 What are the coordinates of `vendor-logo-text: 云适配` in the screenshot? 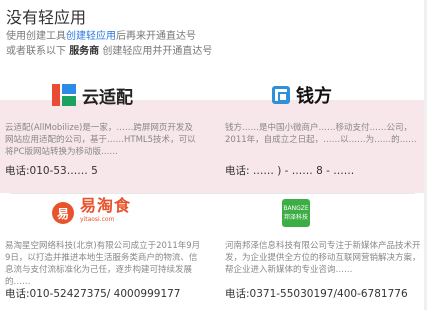 It's located at (107, 97).